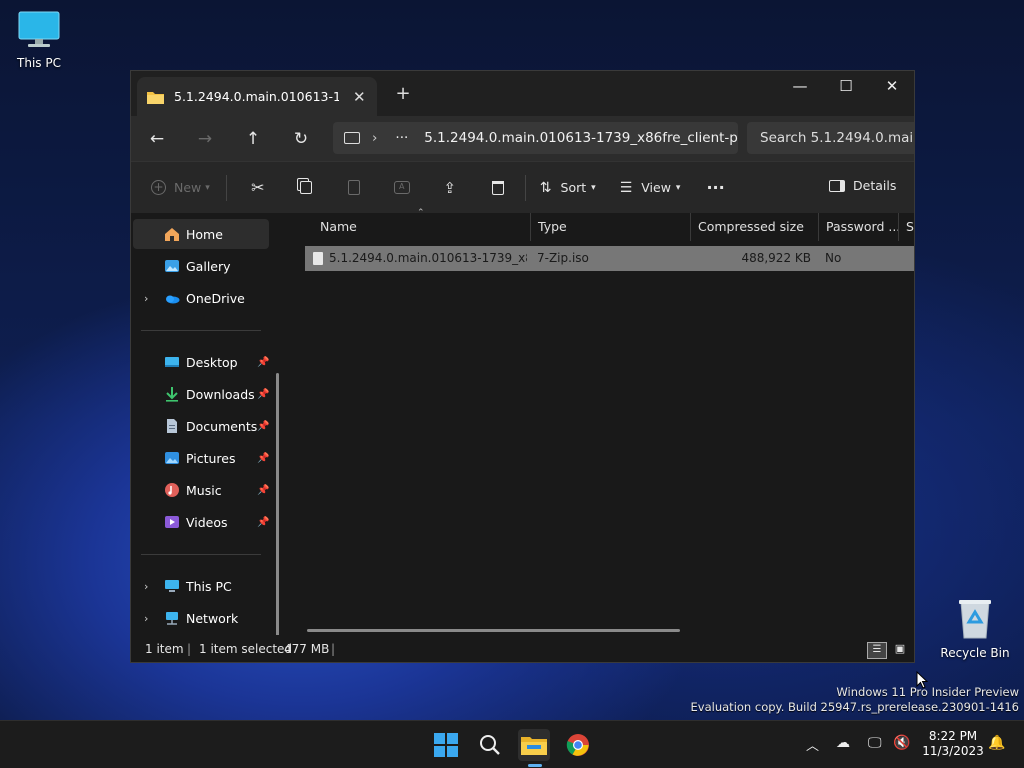  Describe the element at coordinates (812, 744) in the screenshot. I see `show-hidden-icons-button: ︿` at that location.